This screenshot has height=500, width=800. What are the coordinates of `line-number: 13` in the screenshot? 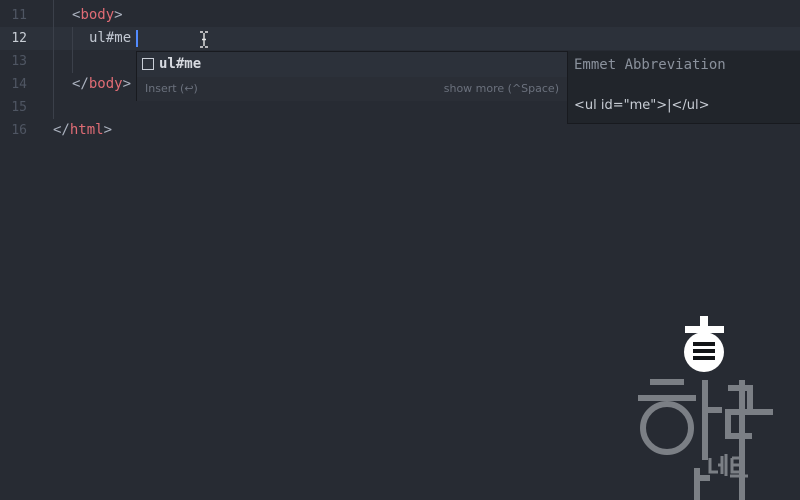 It's located at (19, 61).